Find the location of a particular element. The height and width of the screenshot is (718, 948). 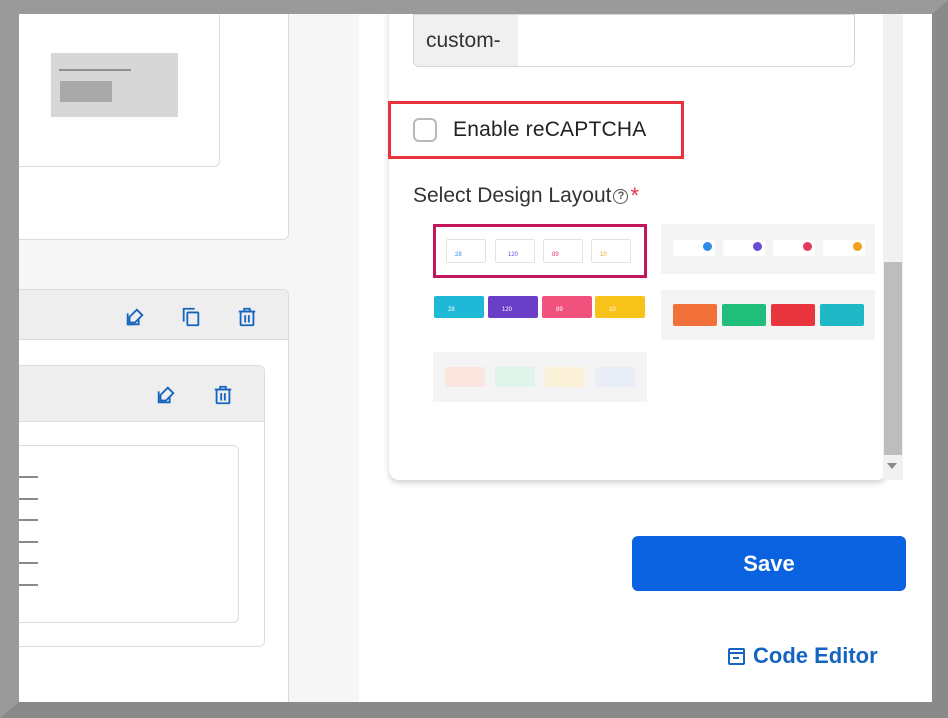

design-layout-label: Select Design Layout is located at coordinates (512, 195).